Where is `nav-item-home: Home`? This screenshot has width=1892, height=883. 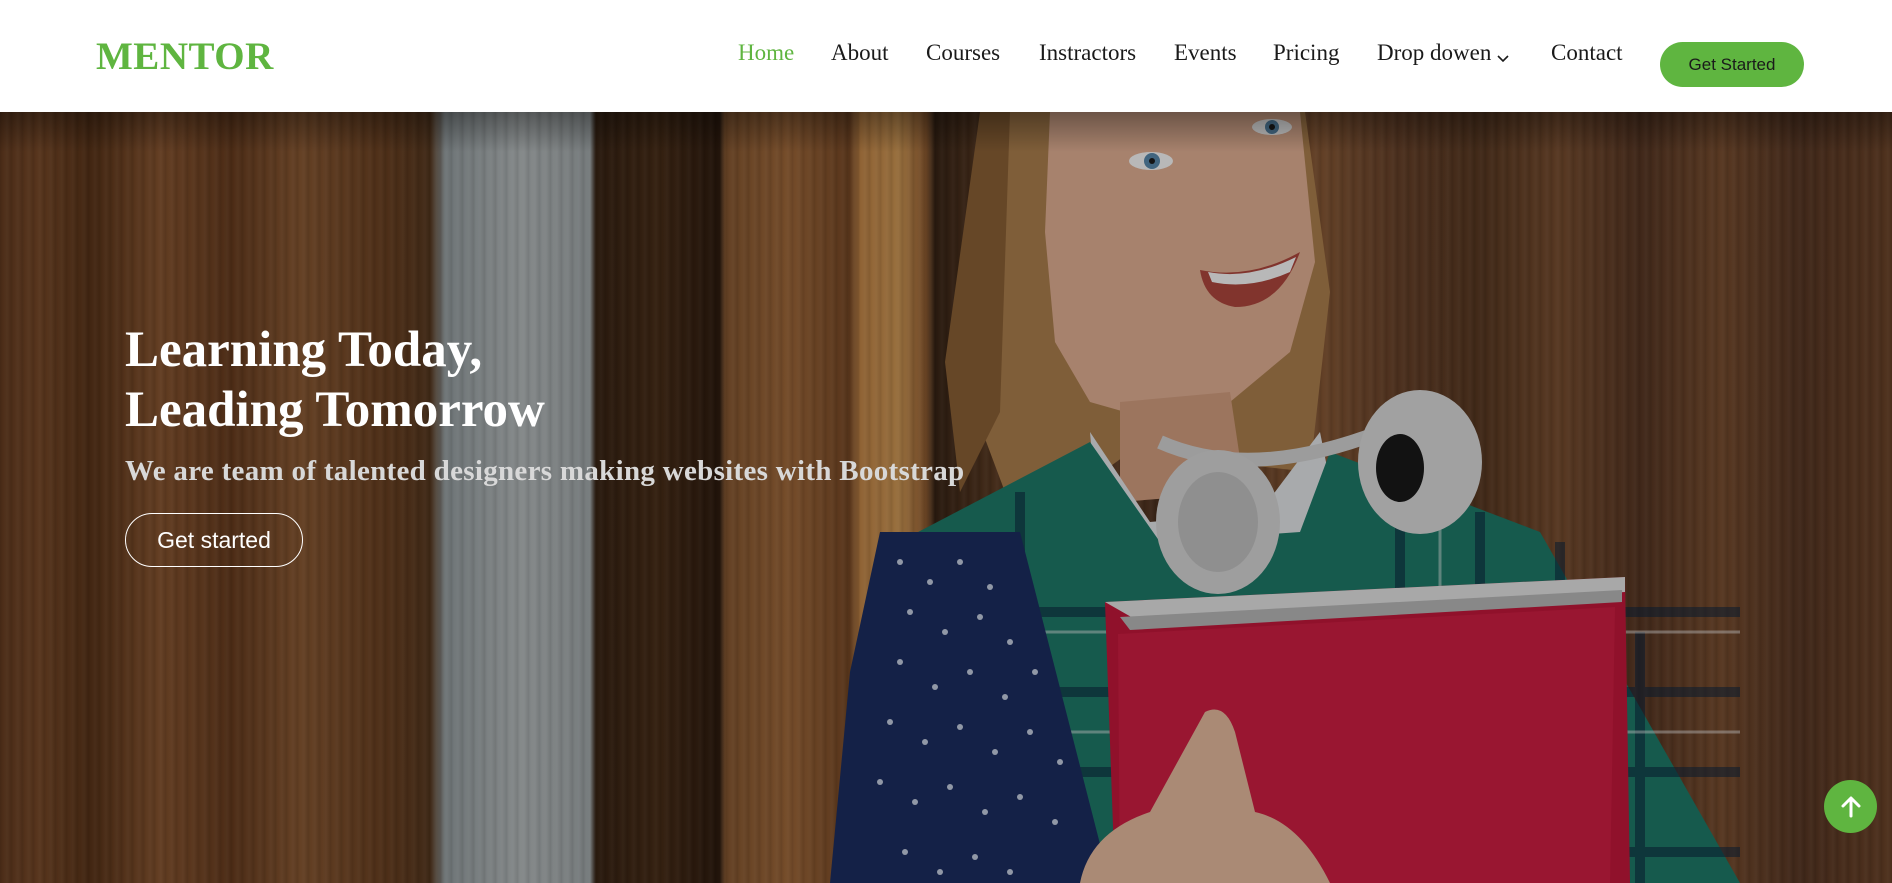
nav-item-home: Home is located at coordinates (766, 53).